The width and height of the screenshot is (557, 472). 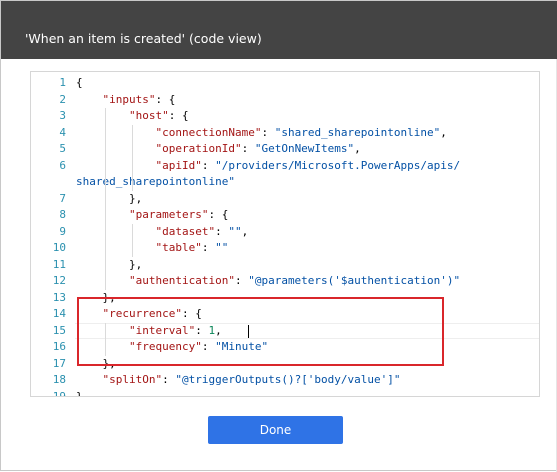 I want to click on line-code: "operationId": "GetOnNewItems",, so click(x=218, y=149).